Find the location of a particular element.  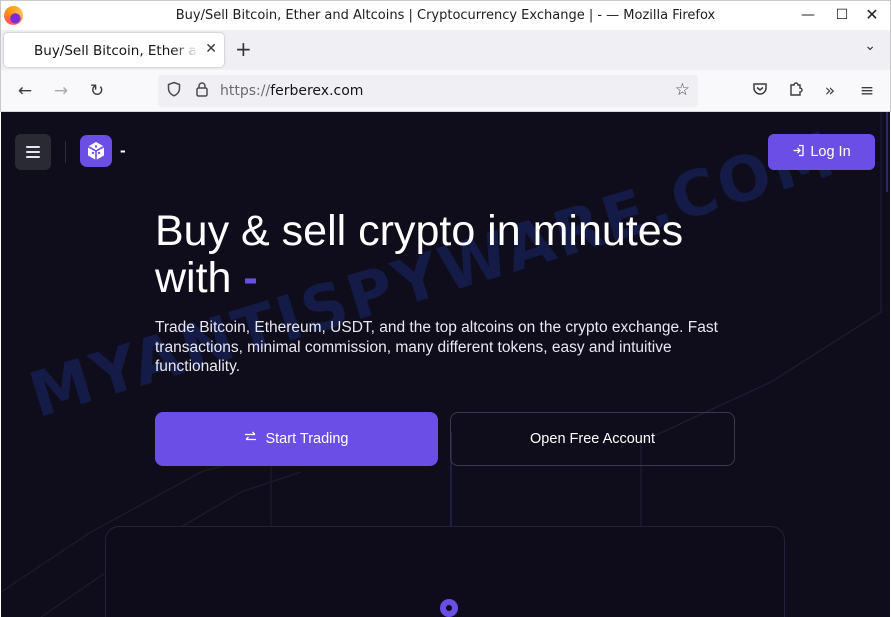

new-tab-icon: + is located at coordinates (243, 49).